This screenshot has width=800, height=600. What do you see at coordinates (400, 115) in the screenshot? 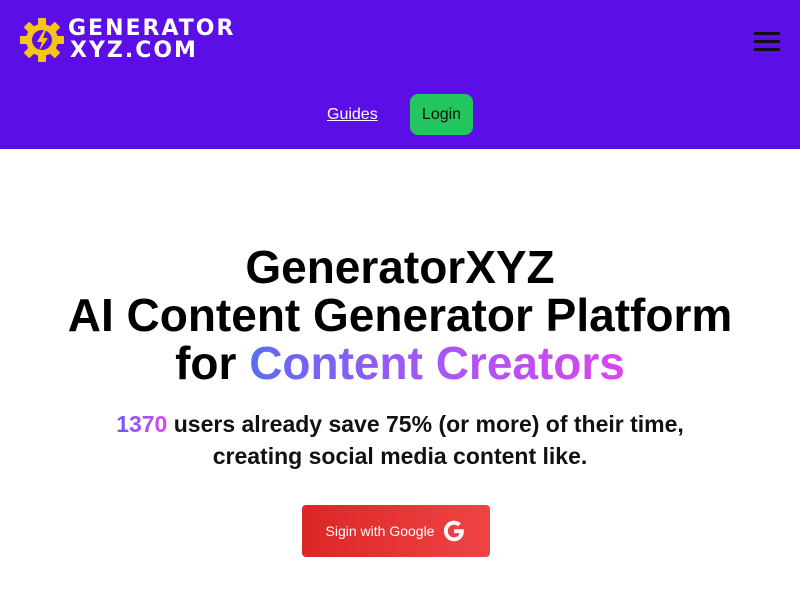
I see `main-nav: Guides Login` at bounding box center [400, 115].